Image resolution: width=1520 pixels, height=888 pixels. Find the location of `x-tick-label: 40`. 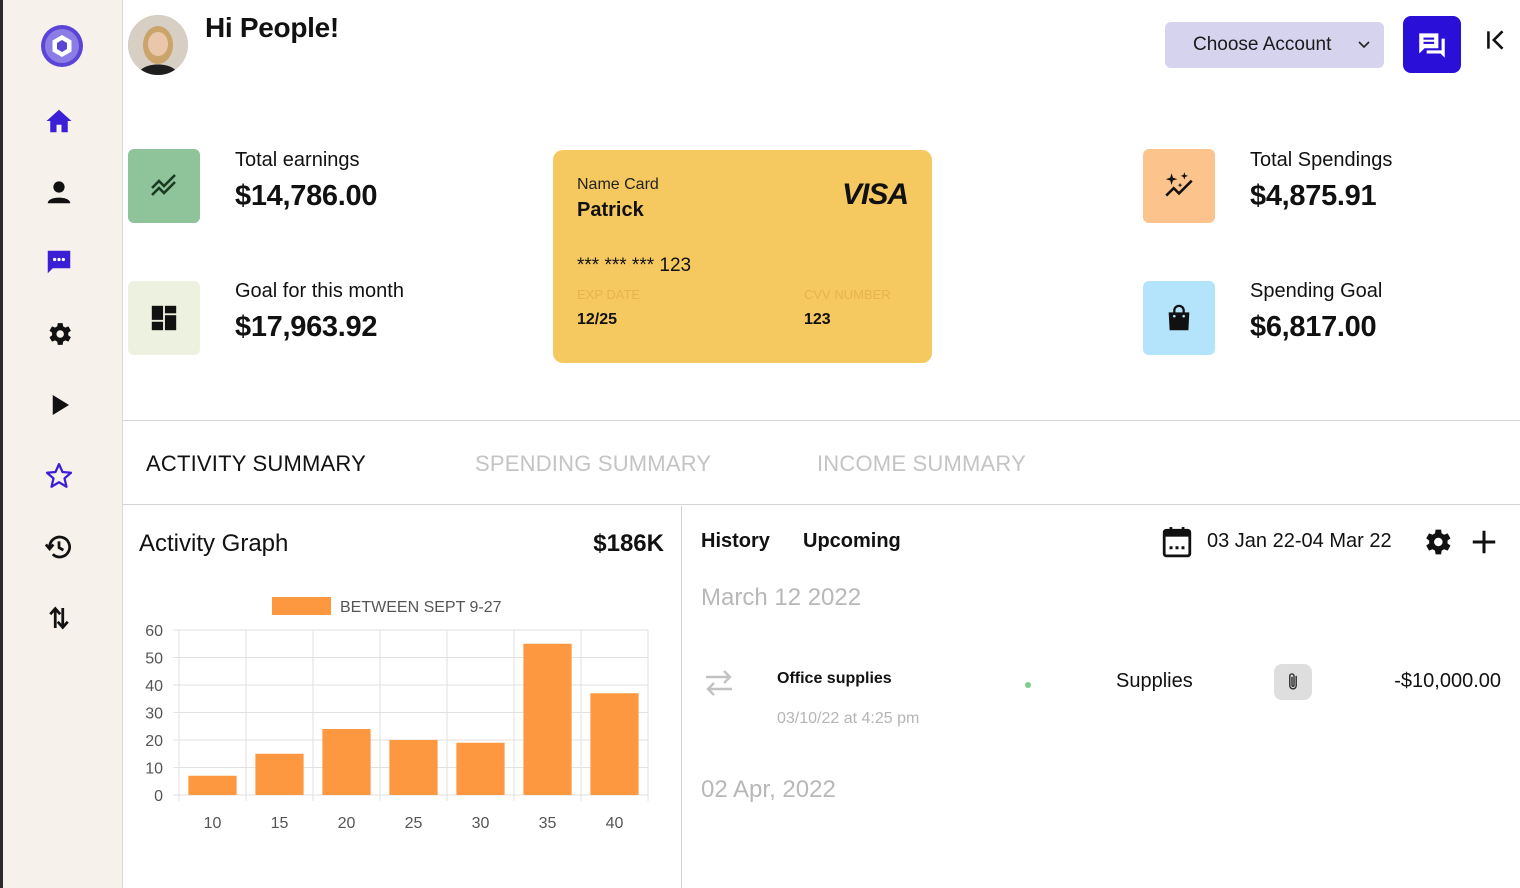

x-tick-label: 40 is located at coordinates (615, 823).